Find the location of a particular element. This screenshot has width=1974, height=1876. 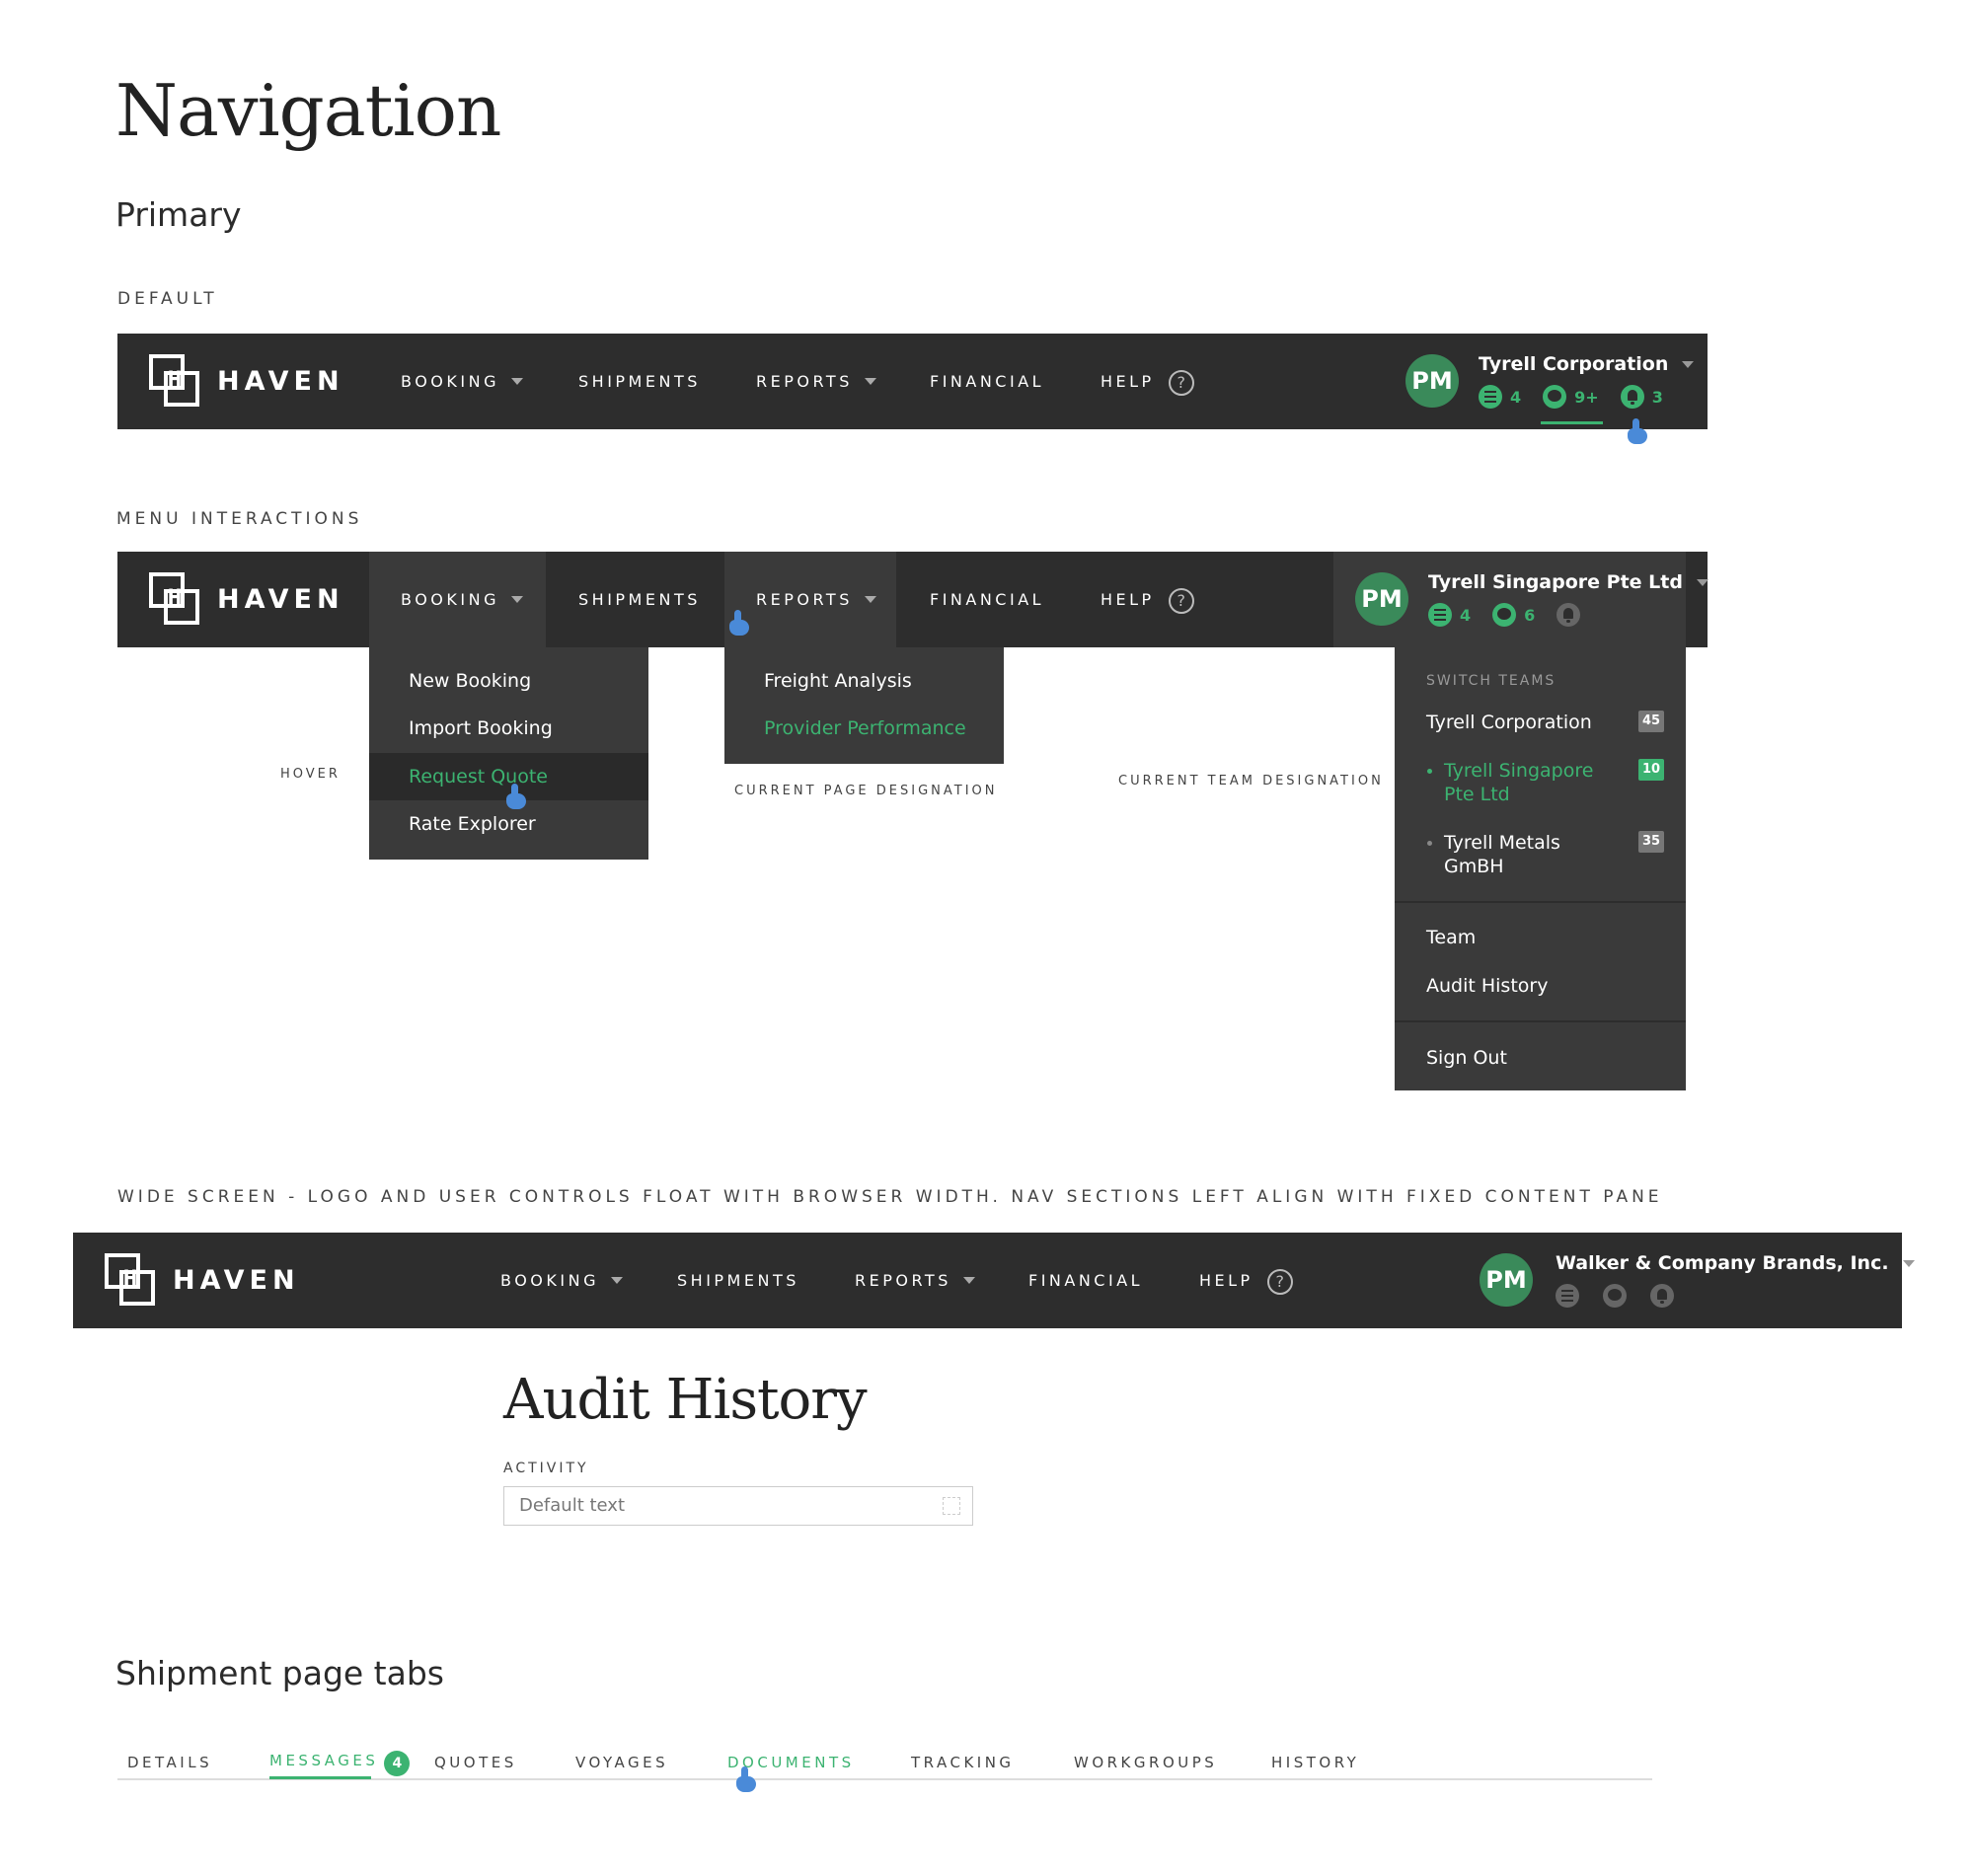

company-switcher: Tyrell Corporation is located at coordinates (1587, 364).